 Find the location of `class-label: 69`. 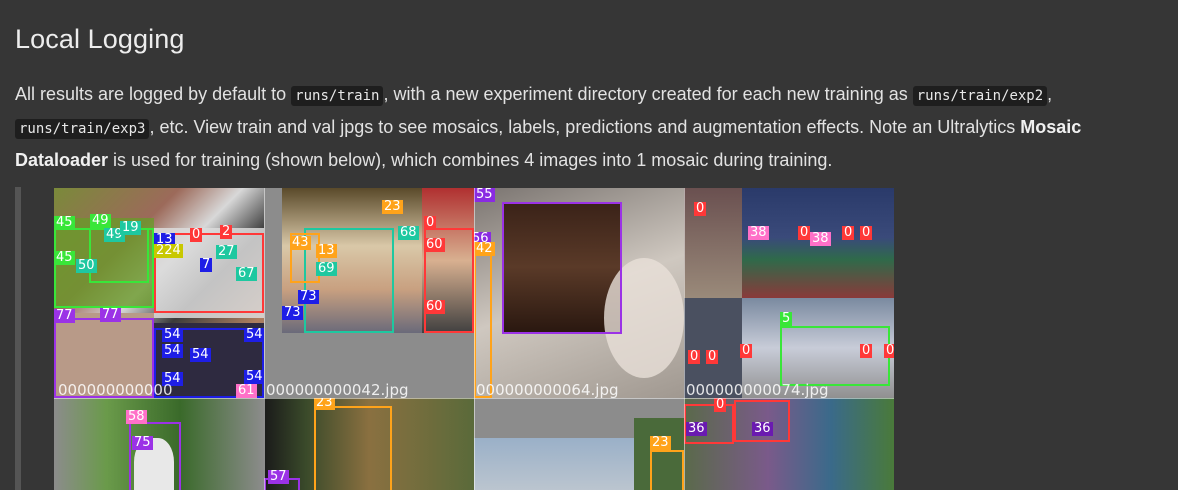

class-label: 69 is located at coordinates (326, 268).